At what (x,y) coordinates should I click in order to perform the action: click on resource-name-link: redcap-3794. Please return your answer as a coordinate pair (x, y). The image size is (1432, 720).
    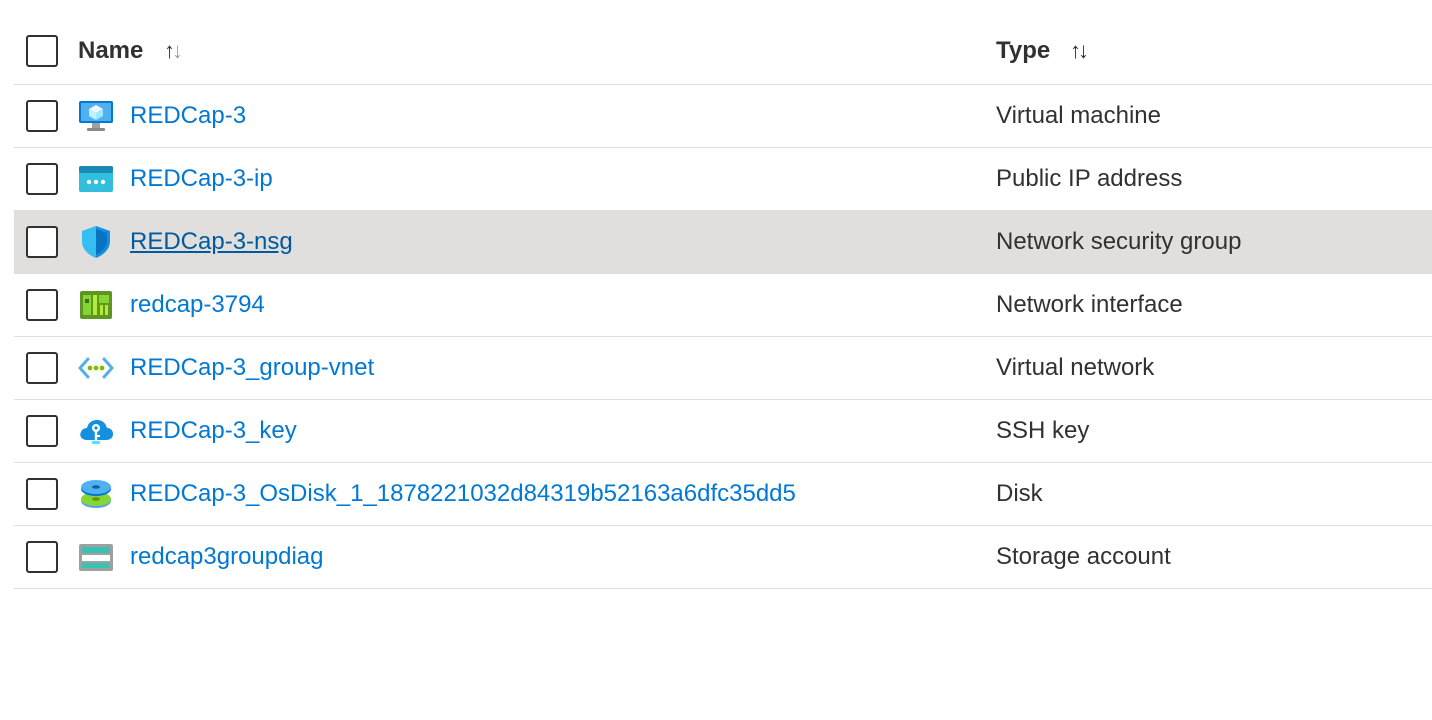
    Looking at the image, I should click on (197, 305).